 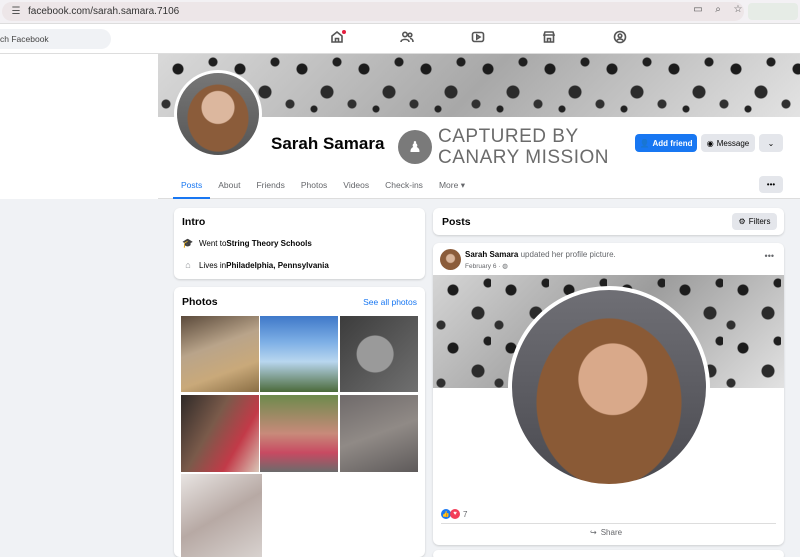 What do you see at coordinates (550, 38) in the screenshot?
I see `marketplace-icon` at bounding box center [550, 38].